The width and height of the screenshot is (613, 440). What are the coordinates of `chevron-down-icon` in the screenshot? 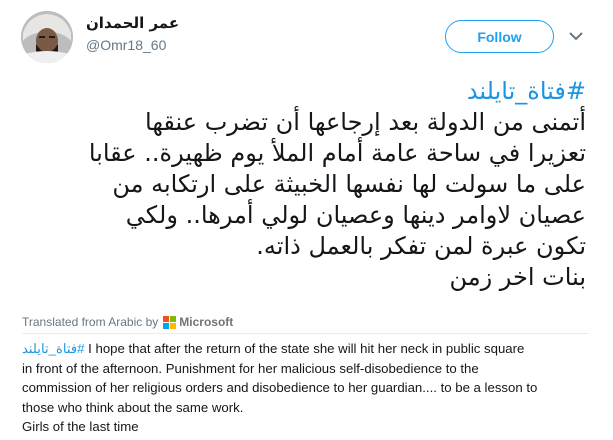 It's located at (576, 36).